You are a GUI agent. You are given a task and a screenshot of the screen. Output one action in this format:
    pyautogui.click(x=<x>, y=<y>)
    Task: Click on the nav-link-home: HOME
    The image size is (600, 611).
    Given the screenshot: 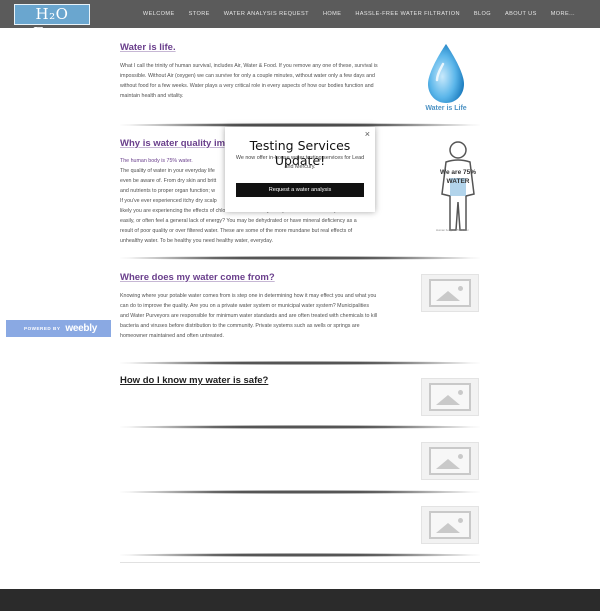 What is the action you would take?
    pyautogui.click(x=332, y=14)
    